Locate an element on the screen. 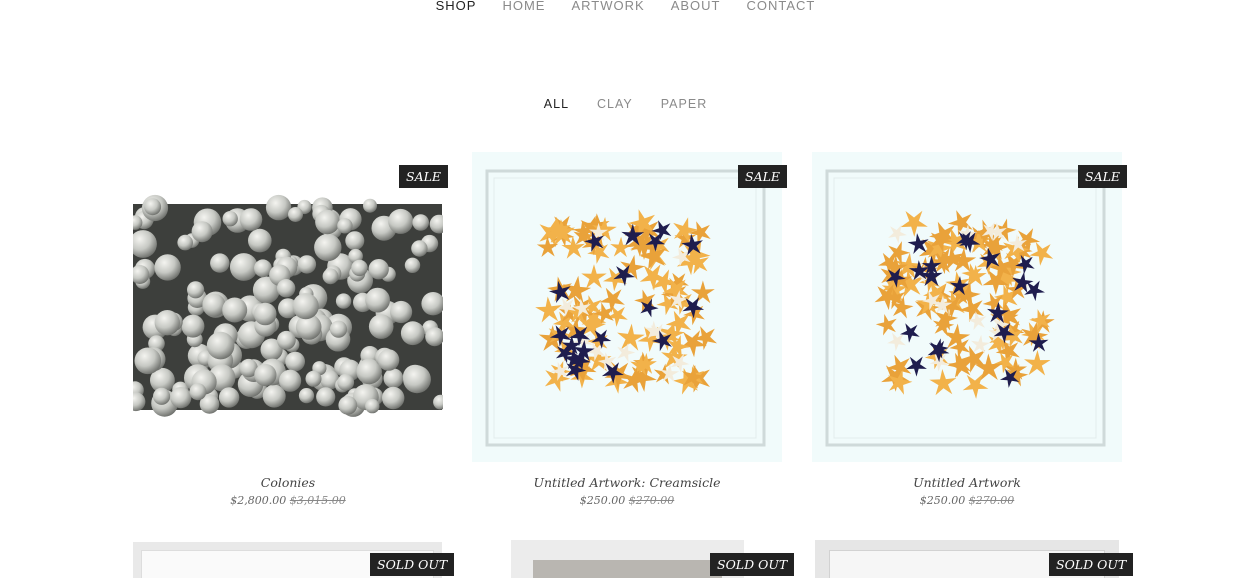  nav-about: ABOUT is located at coordinates (696, 7).